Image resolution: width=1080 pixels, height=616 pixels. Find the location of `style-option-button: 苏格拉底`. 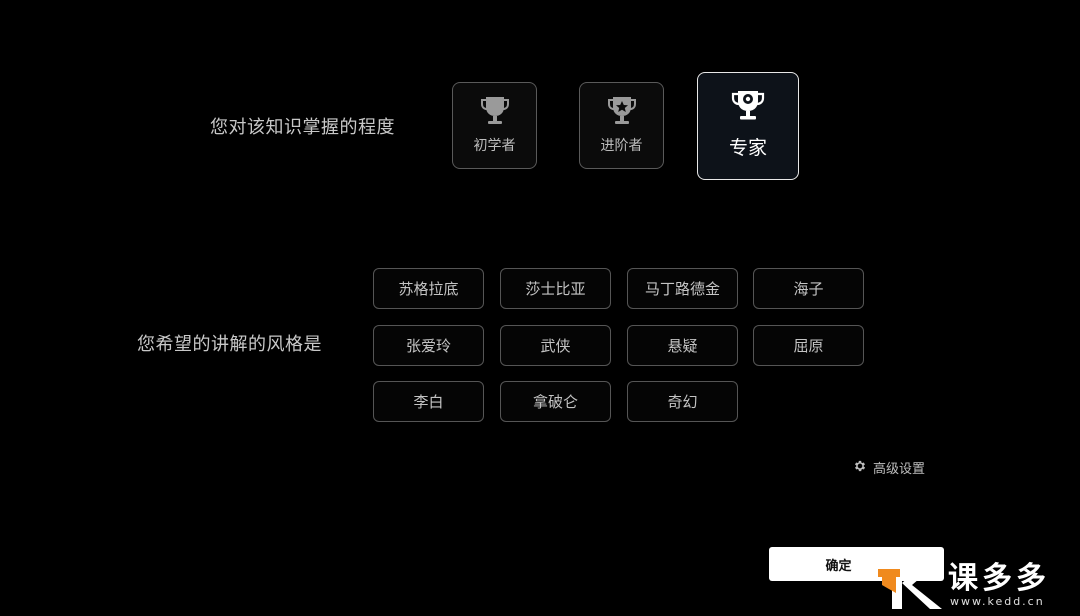

style-option-button: 苏格拉底 is located at coordinates (428, 288).